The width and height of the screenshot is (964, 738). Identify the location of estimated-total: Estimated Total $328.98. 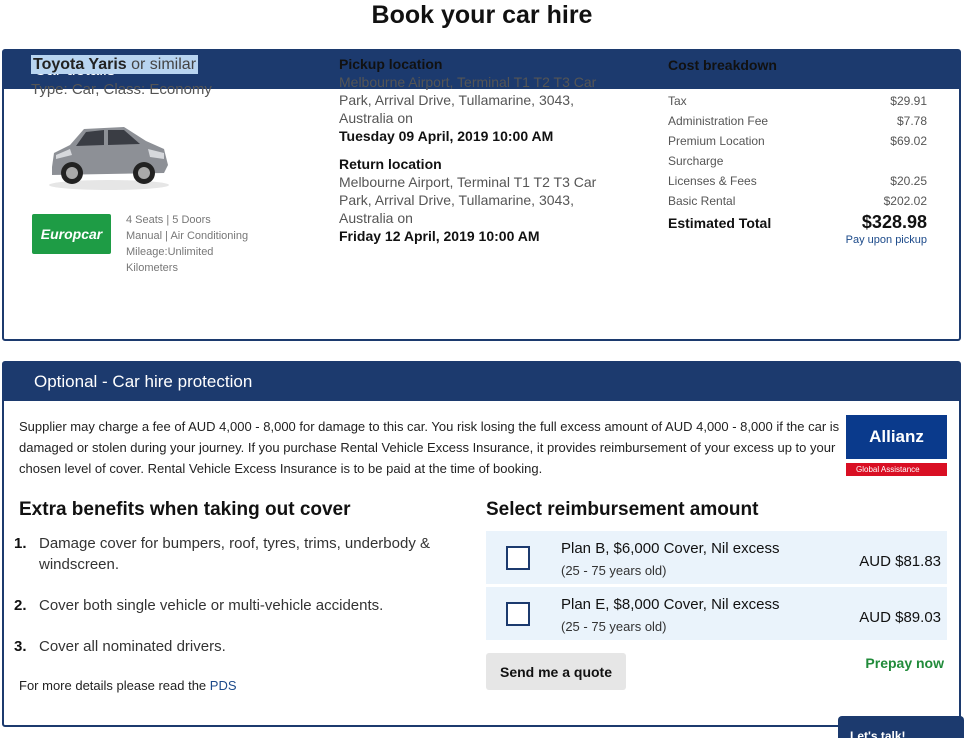
(797, 222).